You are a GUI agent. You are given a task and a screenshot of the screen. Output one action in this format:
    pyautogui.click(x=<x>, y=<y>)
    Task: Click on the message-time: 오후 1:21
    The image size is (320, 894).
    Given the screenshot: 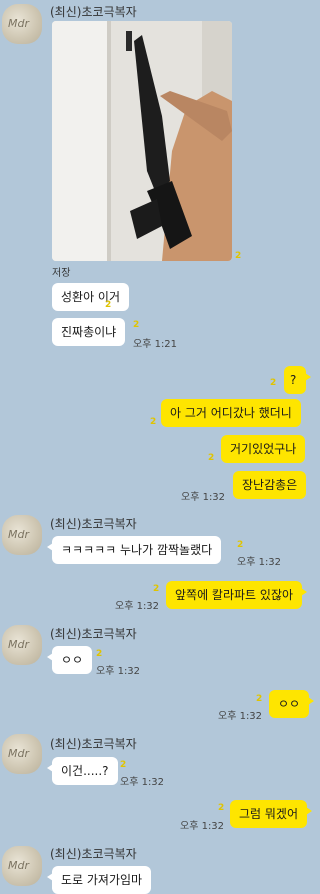 What is the action you would take?
    pyautogui.click(x=155, y=344)
    